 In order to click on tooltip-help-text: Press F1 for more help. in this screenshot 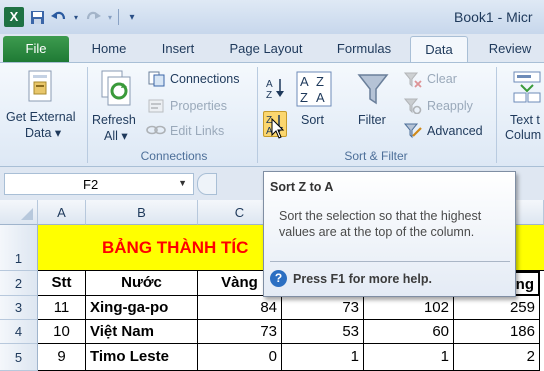, I will do `click(362, 278)`.